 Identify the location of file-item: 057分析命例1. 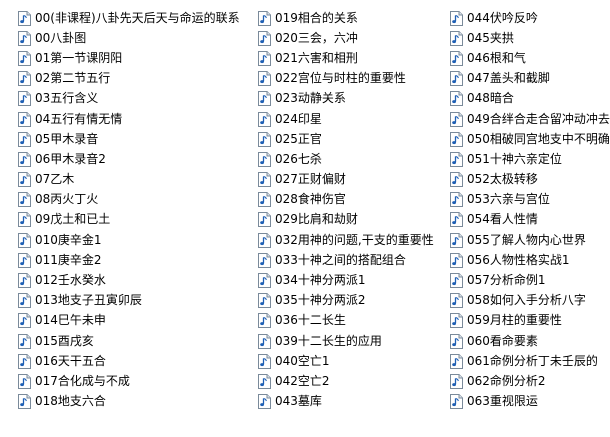
(530, 280).